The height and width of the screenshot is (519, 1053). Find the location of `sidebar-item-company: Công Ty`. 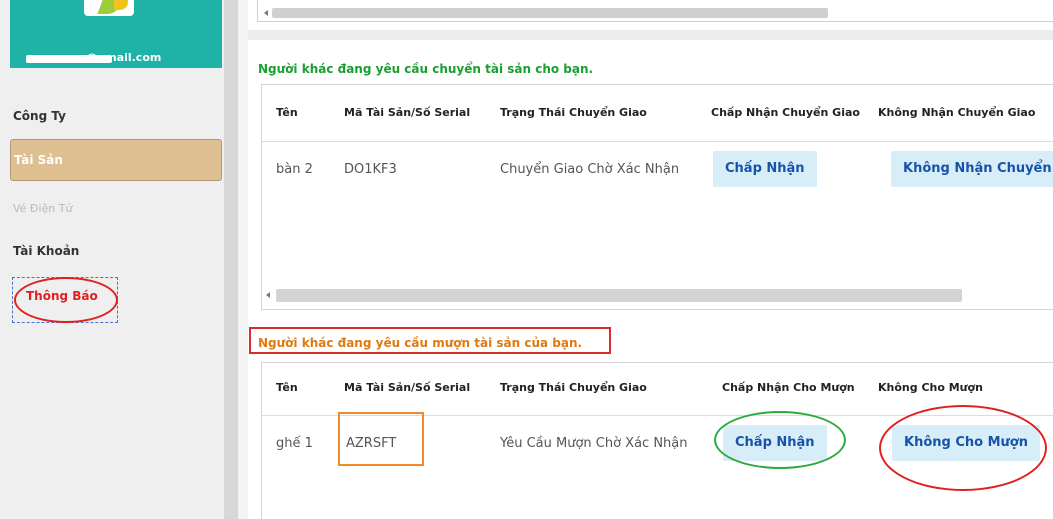

sidebar-item-company: Công Ty is located at coordinates (116, 116).